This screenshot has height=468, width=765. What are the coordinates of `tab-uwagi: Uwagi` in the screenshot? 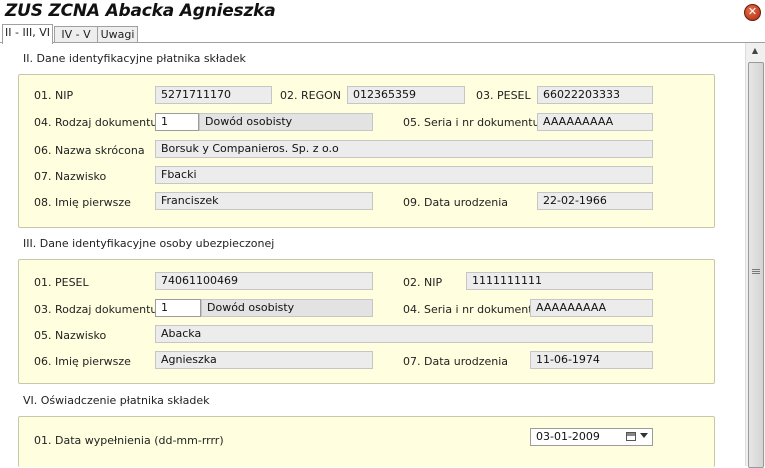 It's located at (117, 34).